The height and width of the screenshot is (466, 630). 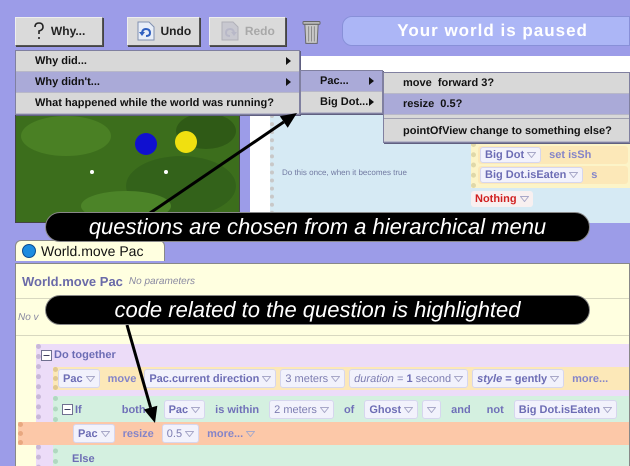 What do you see at coordinates (317, 227) in the screenshot?
I see `annotation-callout: questions are chosen from a hierarchical menu` at bounding box center [317, 227].